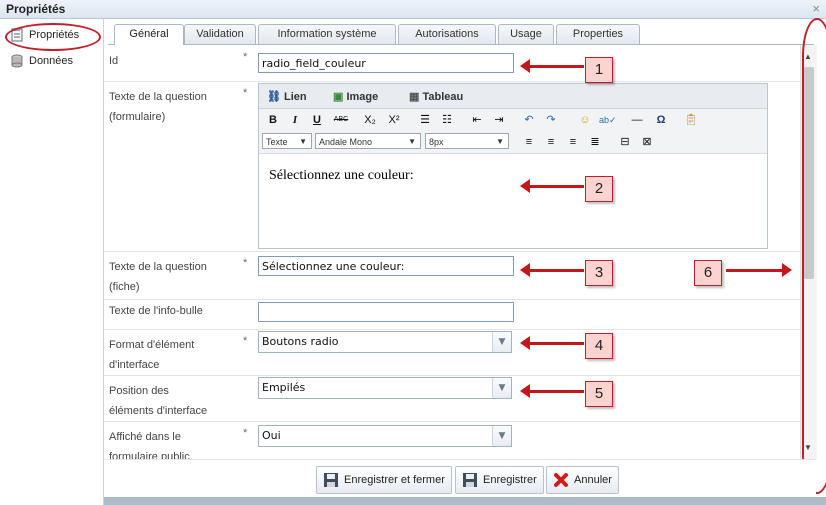 The width and height of the screenshot is (826, 505). Describe the element at coordinates (413, 9) in the screenshot. I see `window-titlebar: Propriétés ×` at that location.